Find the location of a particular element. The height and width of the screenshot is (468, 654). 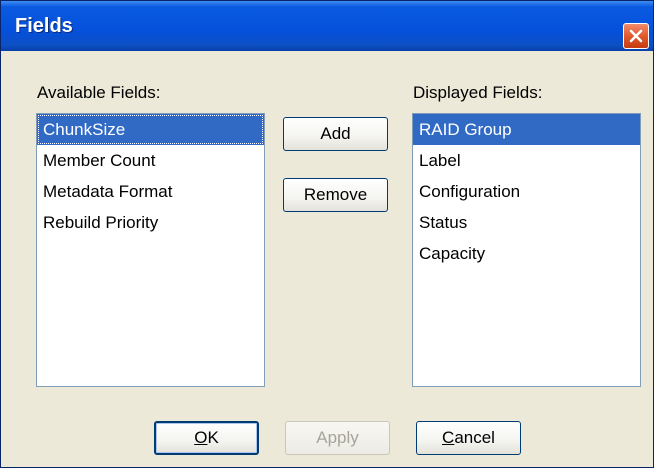

list-item: Label is located at coordinates (526, 160).